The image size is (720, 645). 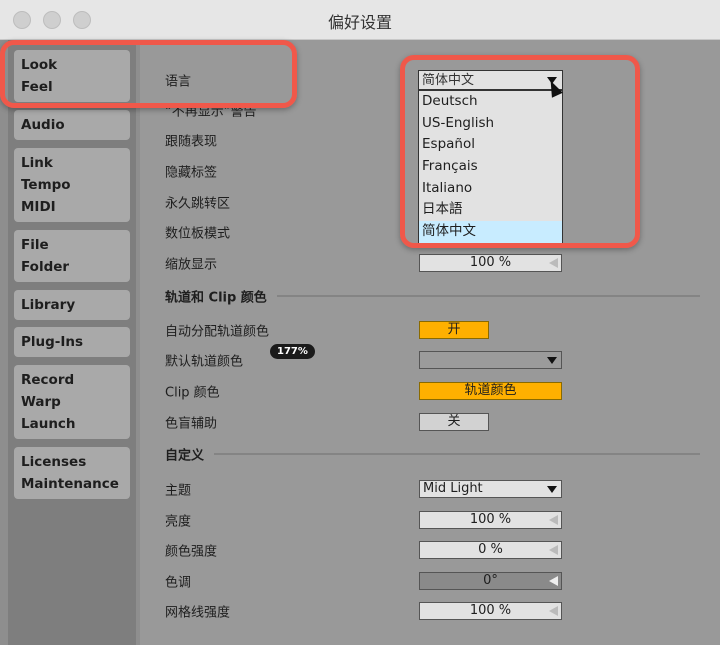 What do you see at coordinates (192, 393) in the screenshot?
I see `clip-color-label: Clip 颜色` at bounding box center [192, 393].